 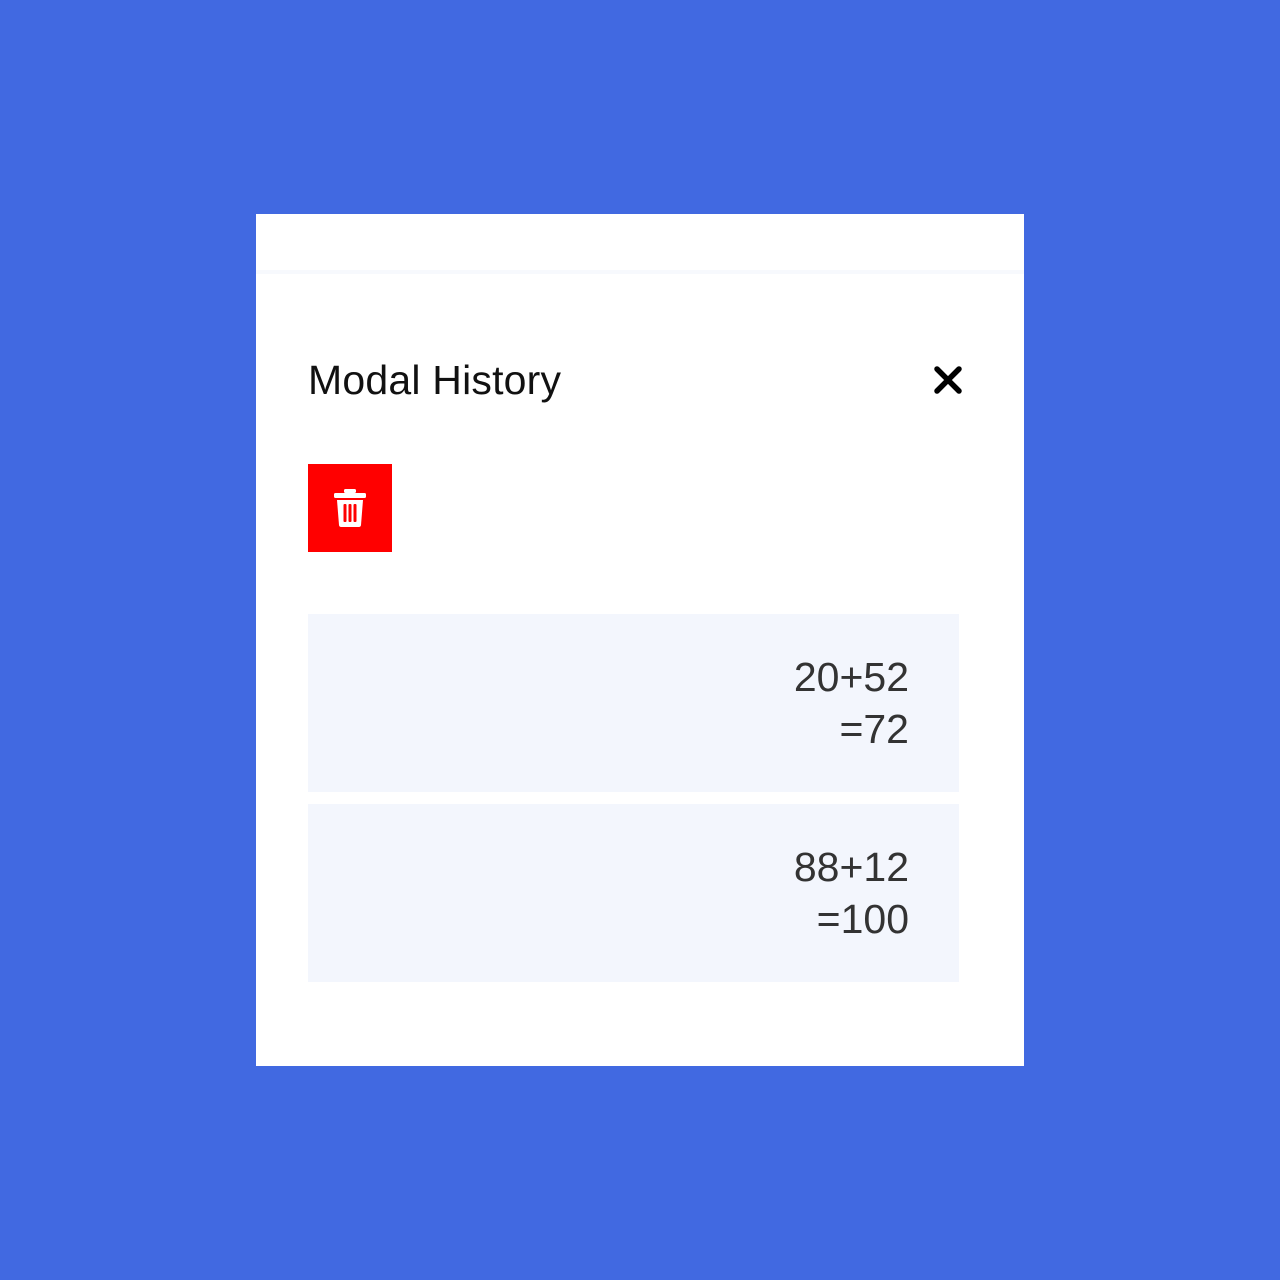 I want to click on modal-header: Modal History, so click(x=638, y=380).